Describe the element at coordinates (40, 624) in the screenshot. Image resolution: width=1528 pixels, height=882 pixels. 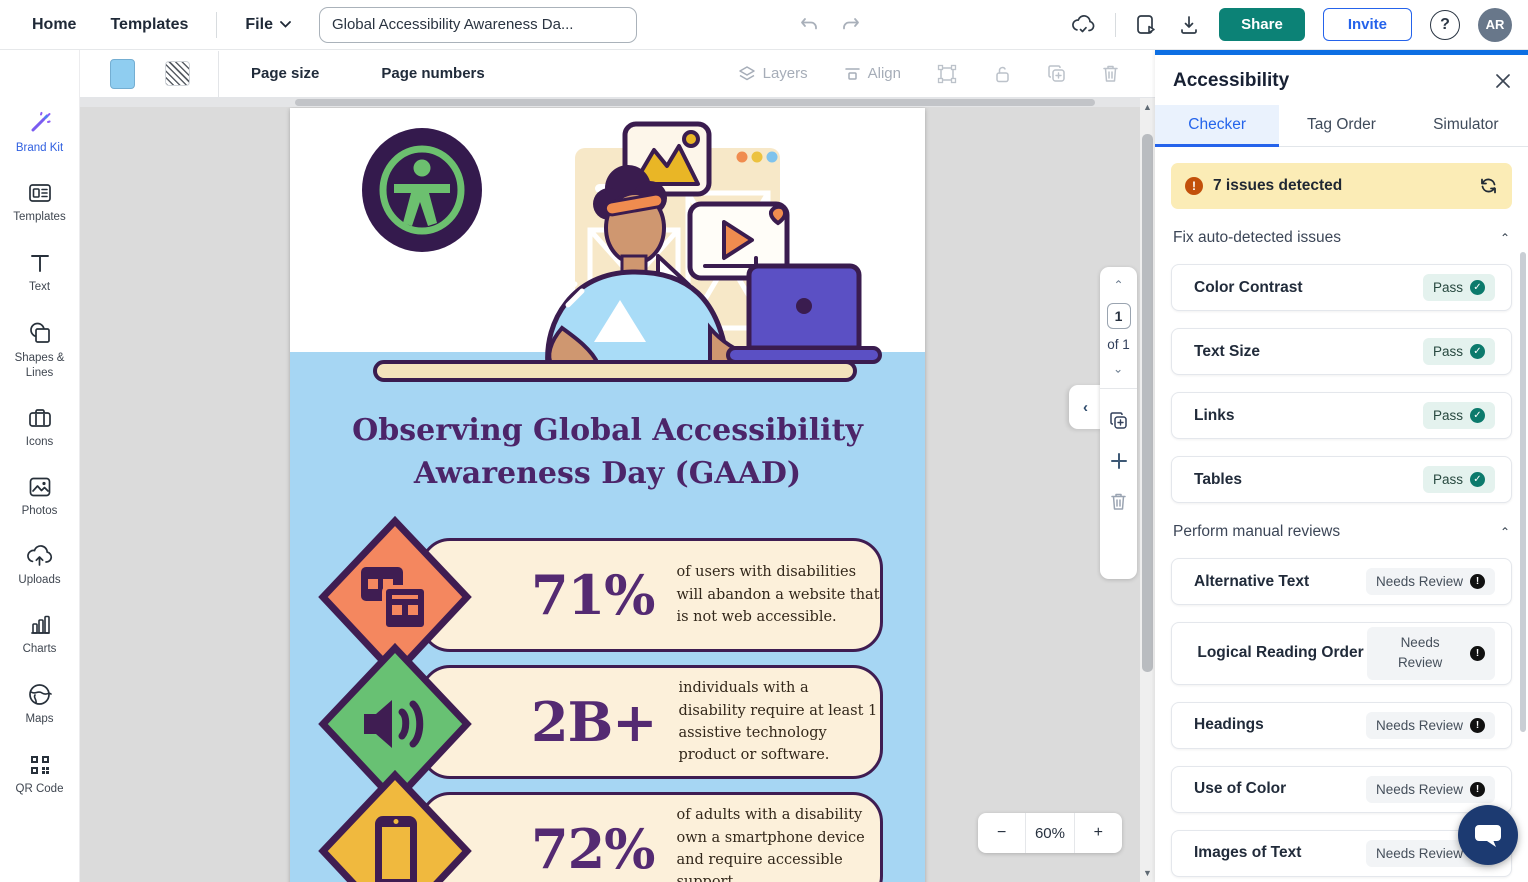
I see `bar-chart-icon` at that location.